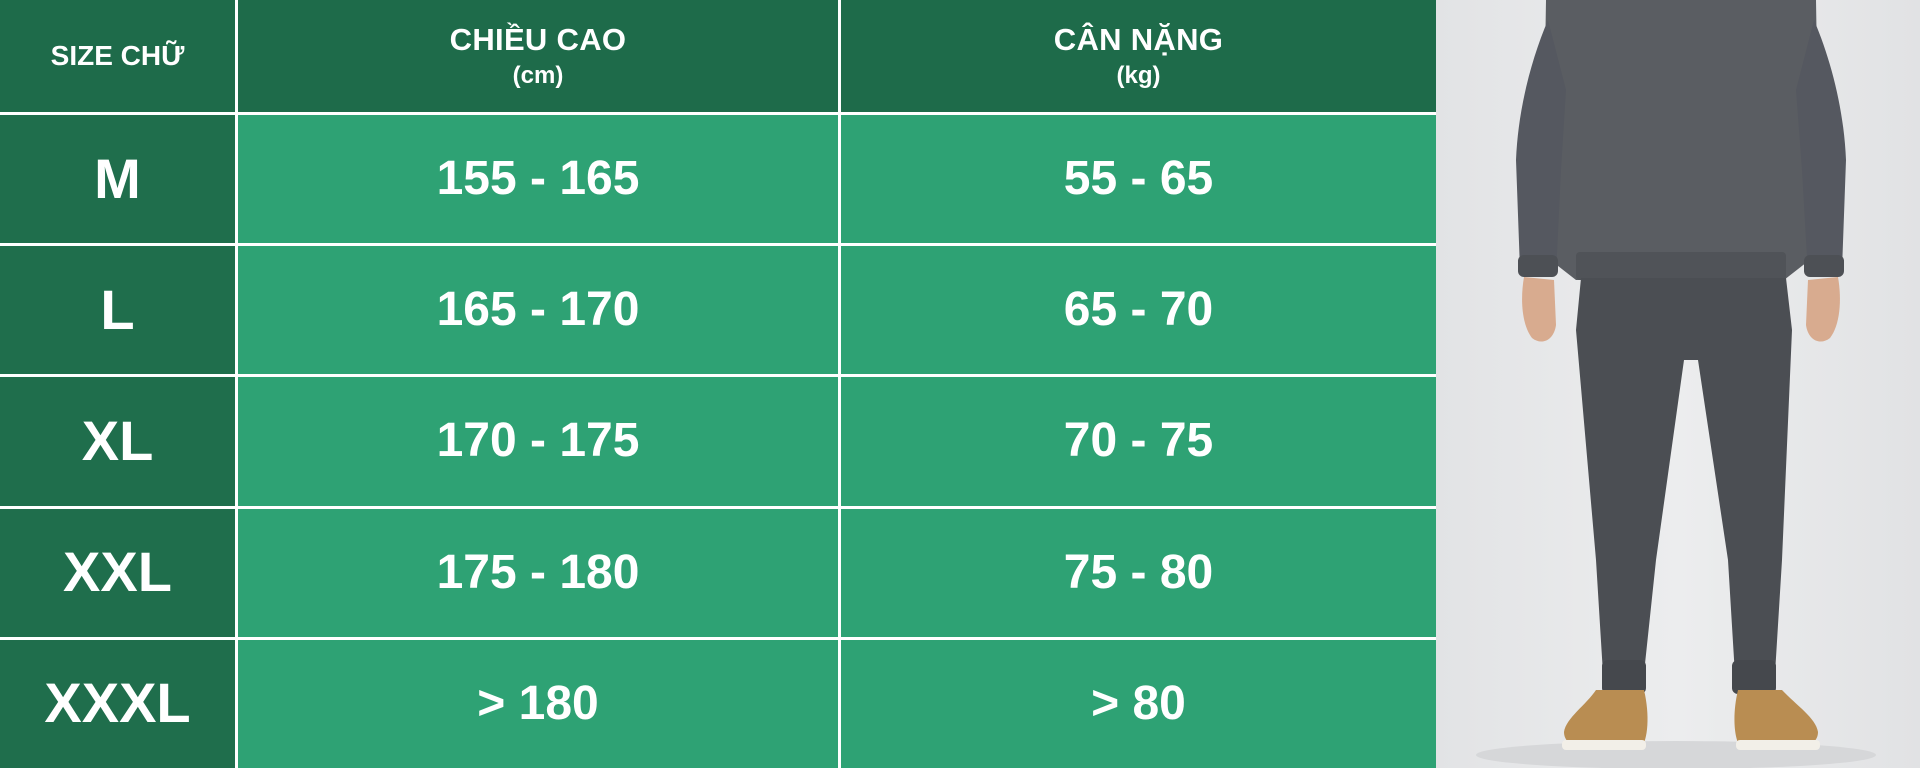 This screenshot has width=1920, height=768. I want to click on weight-cell-xxxl: > 80, so click(1138, 703).